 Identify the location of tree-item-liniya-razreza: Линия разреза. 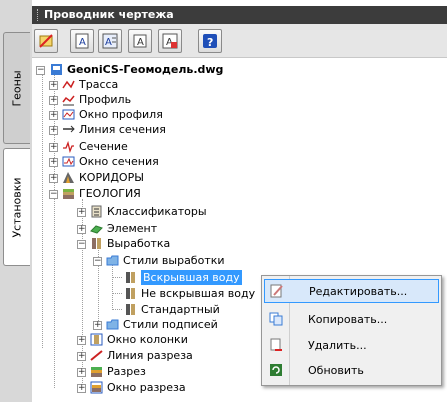
(141, 355).